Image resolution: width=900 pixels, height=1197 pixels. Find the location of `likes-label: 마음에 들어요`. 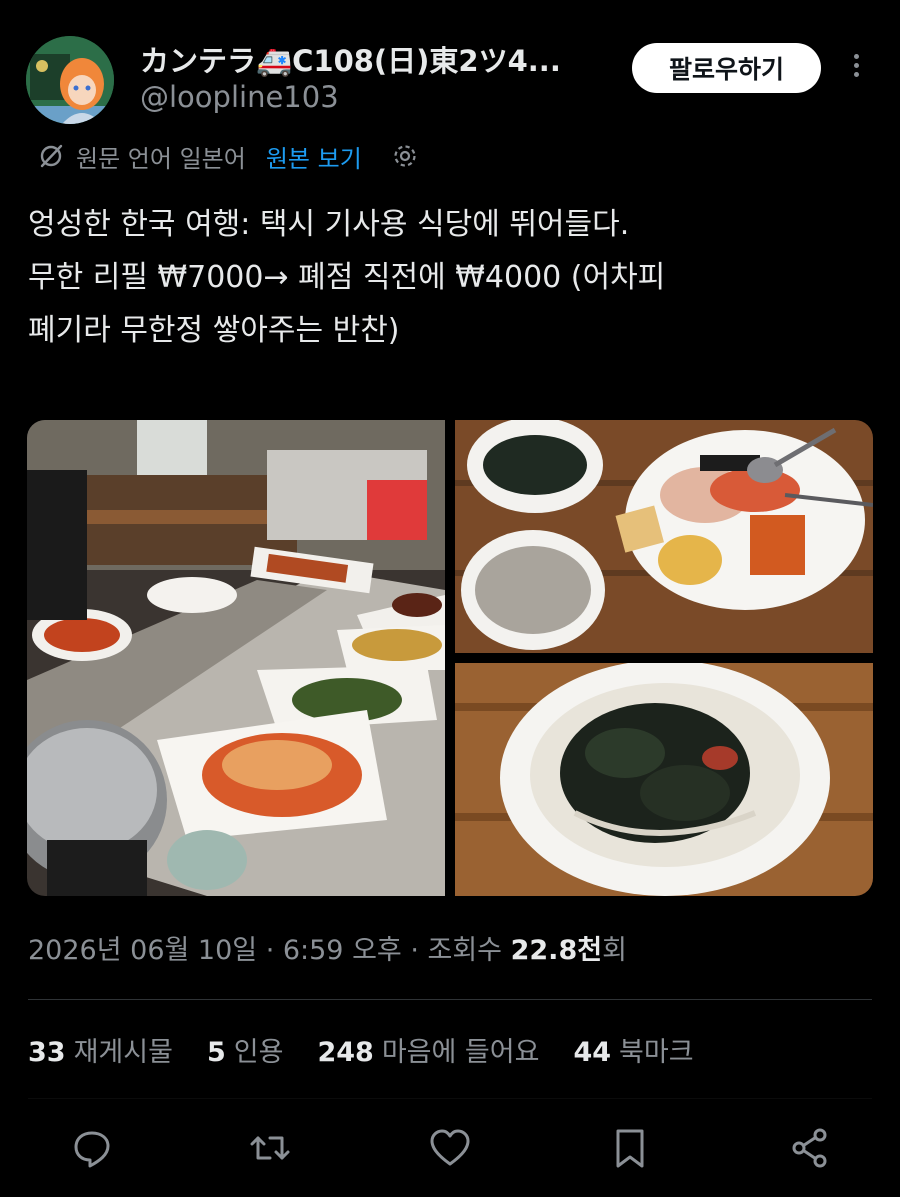

likes-label: 마음에 들어요 is located at coordinates (460, 1052).